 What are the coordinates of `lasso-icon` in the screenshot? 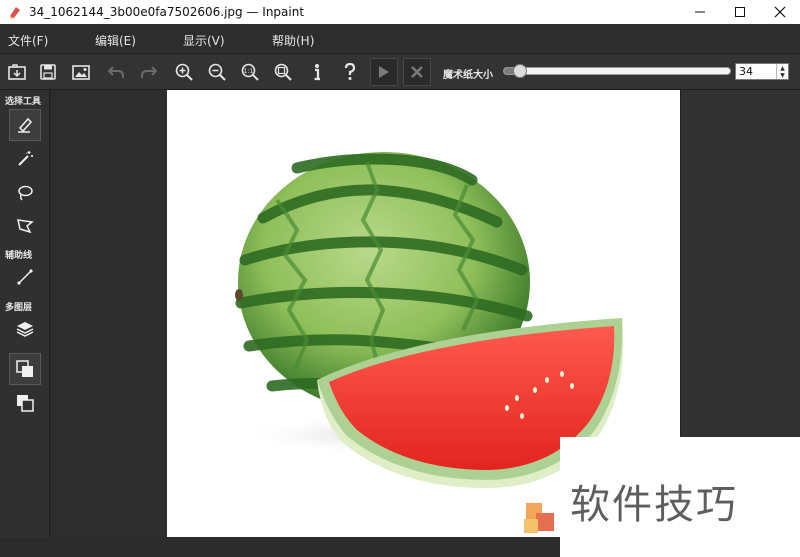 It's located at (25, 193).